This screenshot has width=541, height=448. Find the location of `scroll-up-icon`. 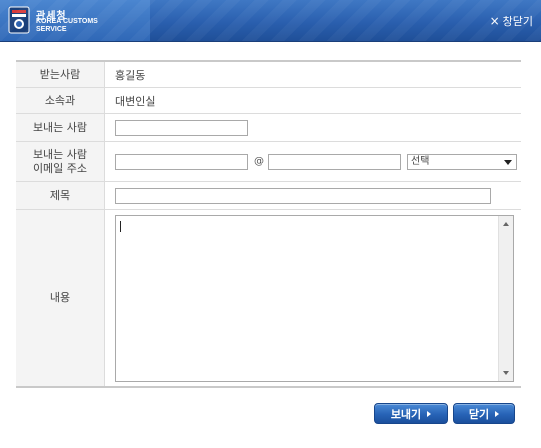

scroll-up-icon is located at coordinates (506, 223).